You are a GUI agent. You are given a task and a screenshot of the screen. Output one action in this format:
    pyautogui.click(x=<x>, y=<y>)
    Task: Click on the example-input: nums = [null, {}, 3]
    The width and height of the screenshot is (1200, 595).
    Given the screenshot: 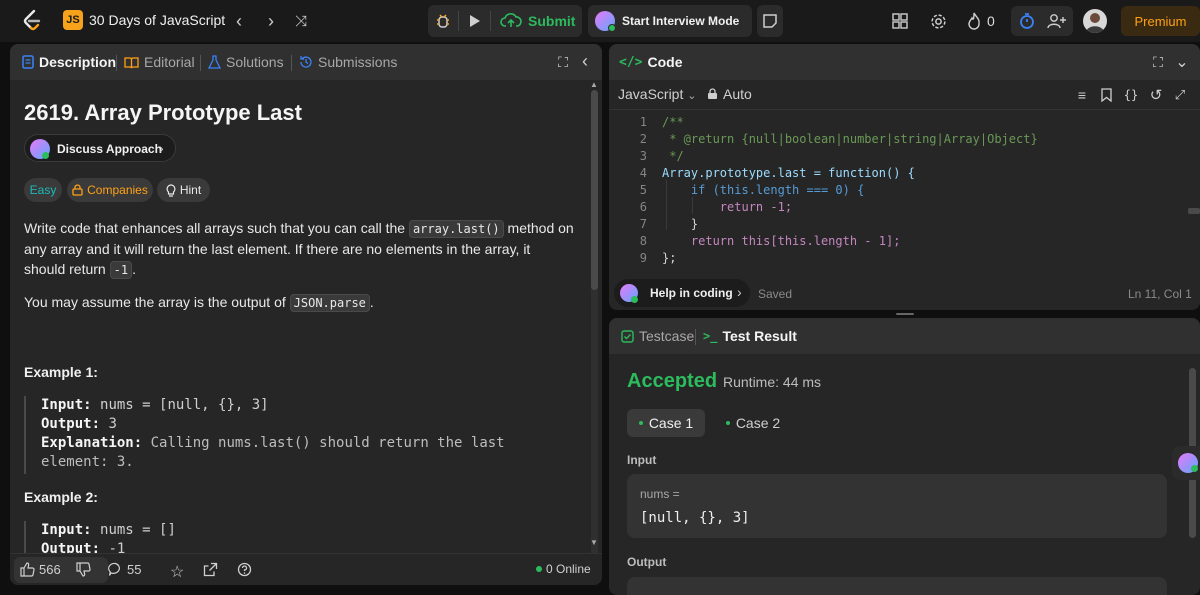 What is the action you would take?
    pyautogui.click(x=184, y=405)
    